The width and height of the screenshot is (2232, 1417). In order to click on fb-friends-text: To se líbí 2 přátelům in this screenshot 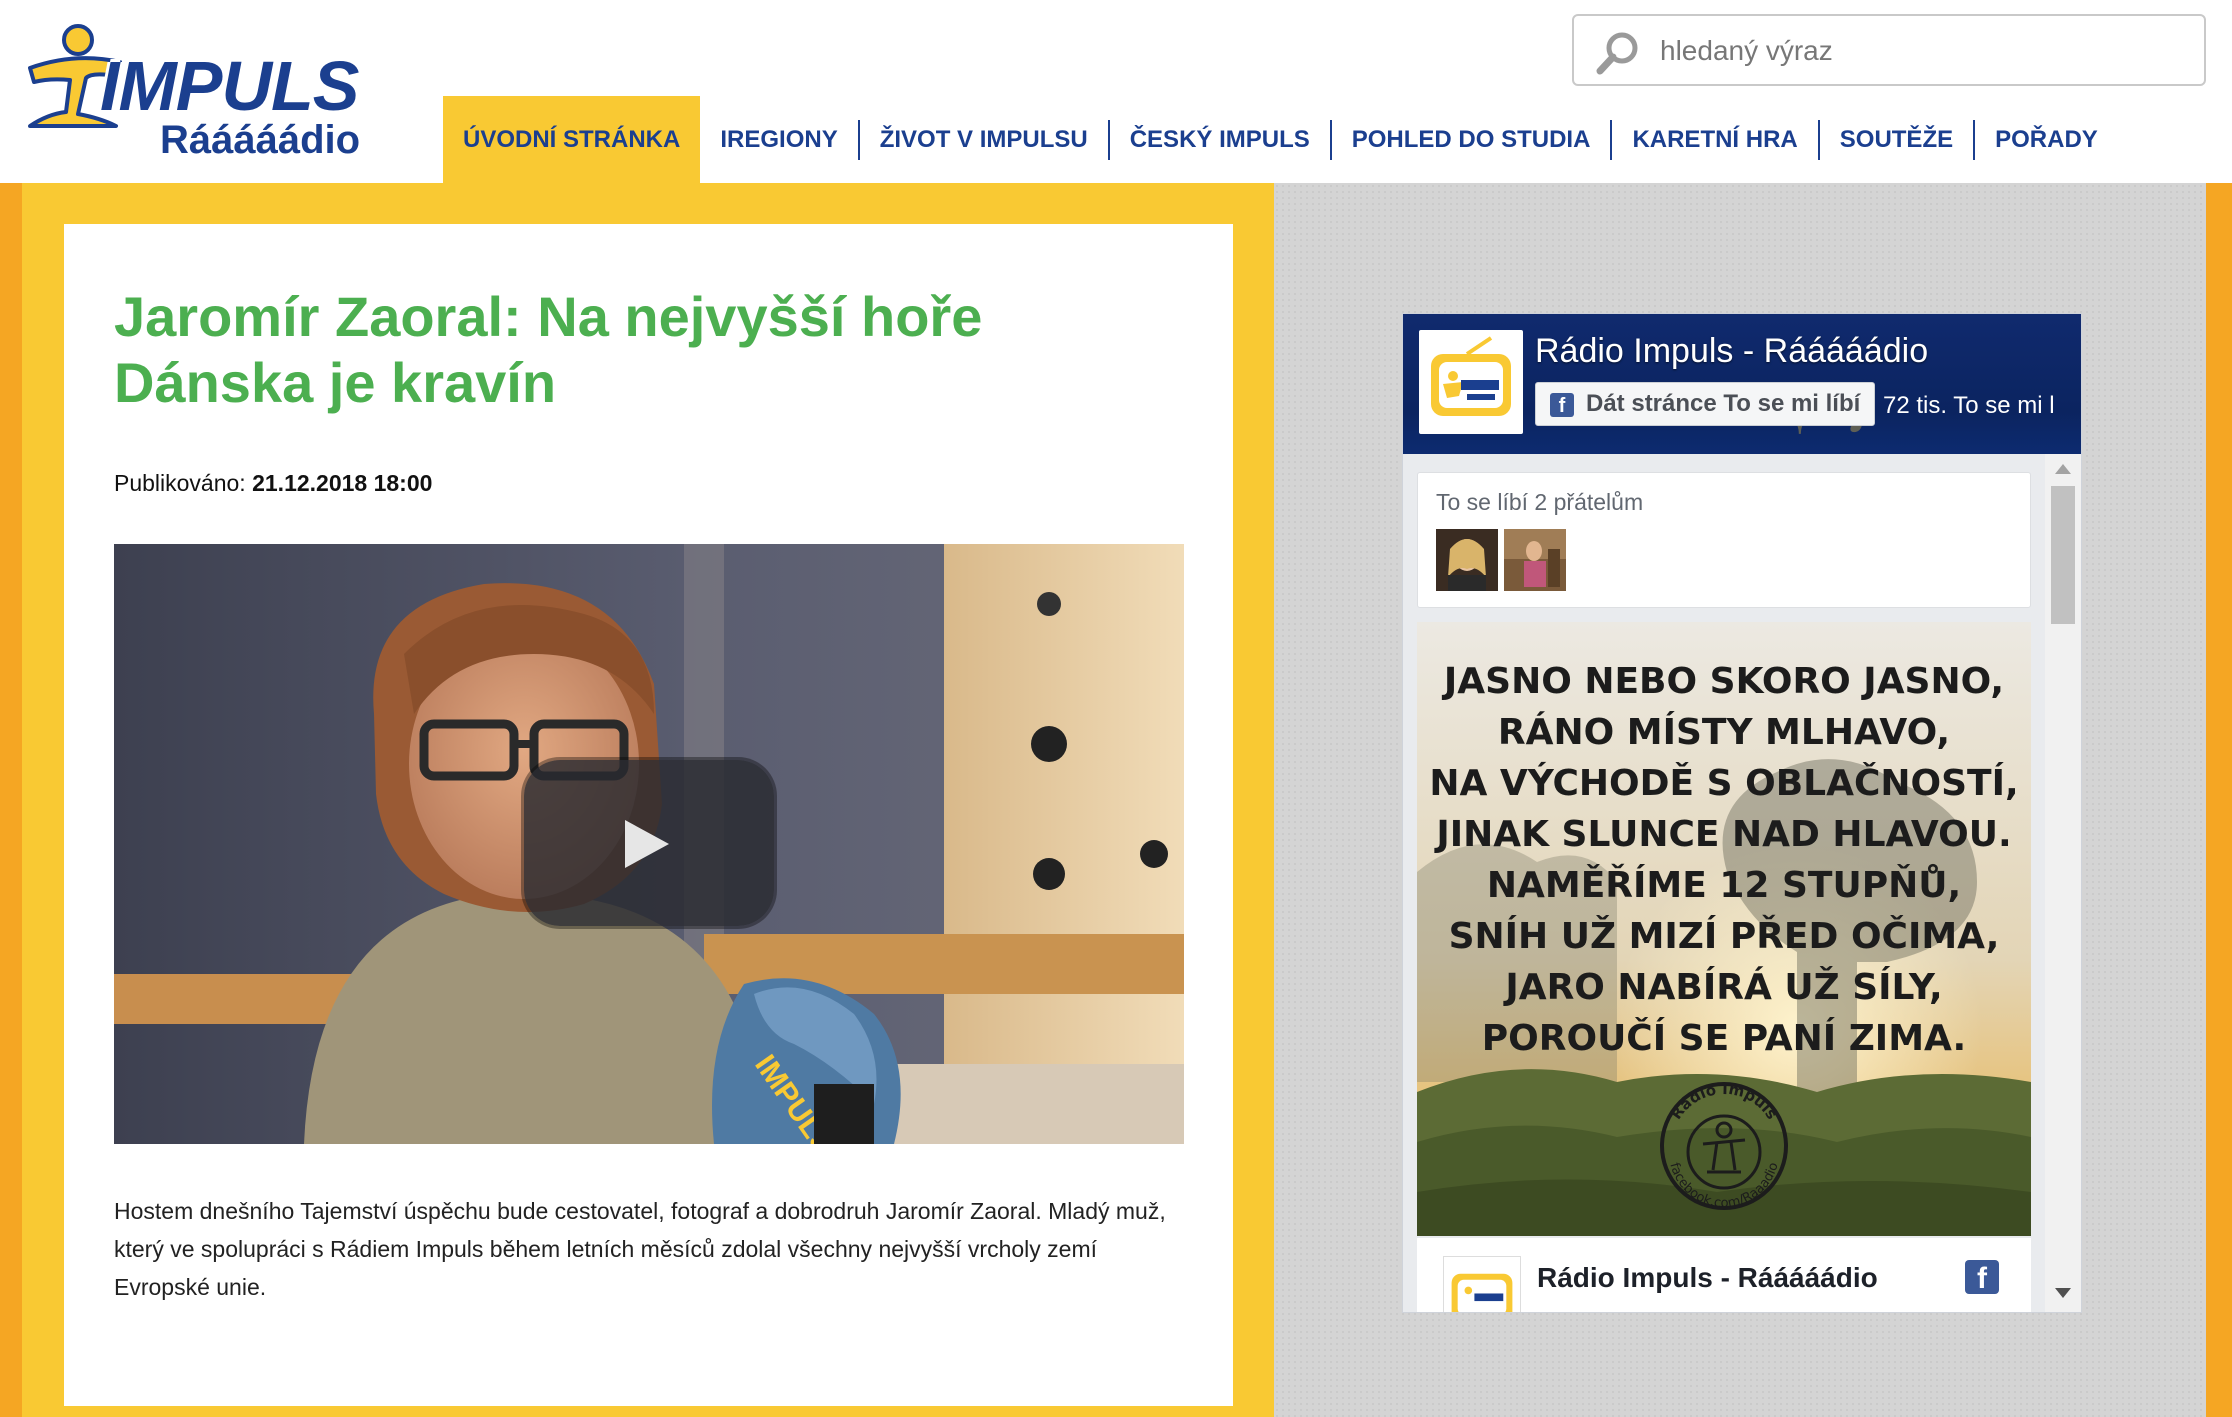, I will do `click(1540, 502)`.